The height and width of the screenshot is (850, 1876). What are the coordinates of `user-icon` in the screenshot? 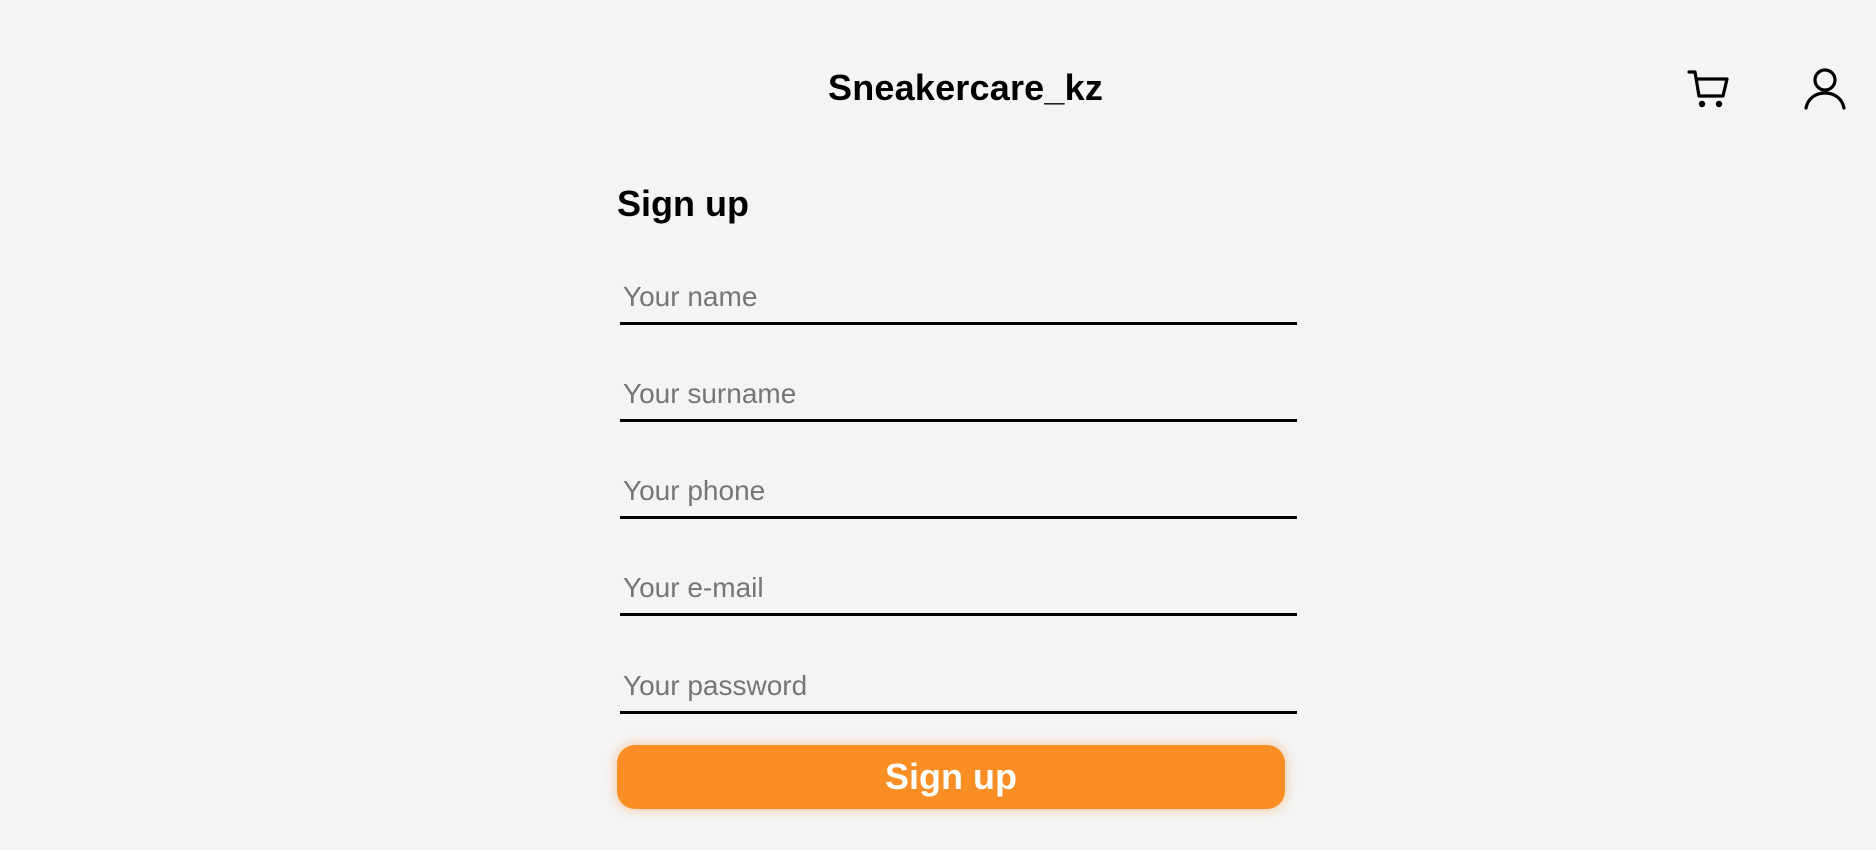 It's located at (1825, 89).